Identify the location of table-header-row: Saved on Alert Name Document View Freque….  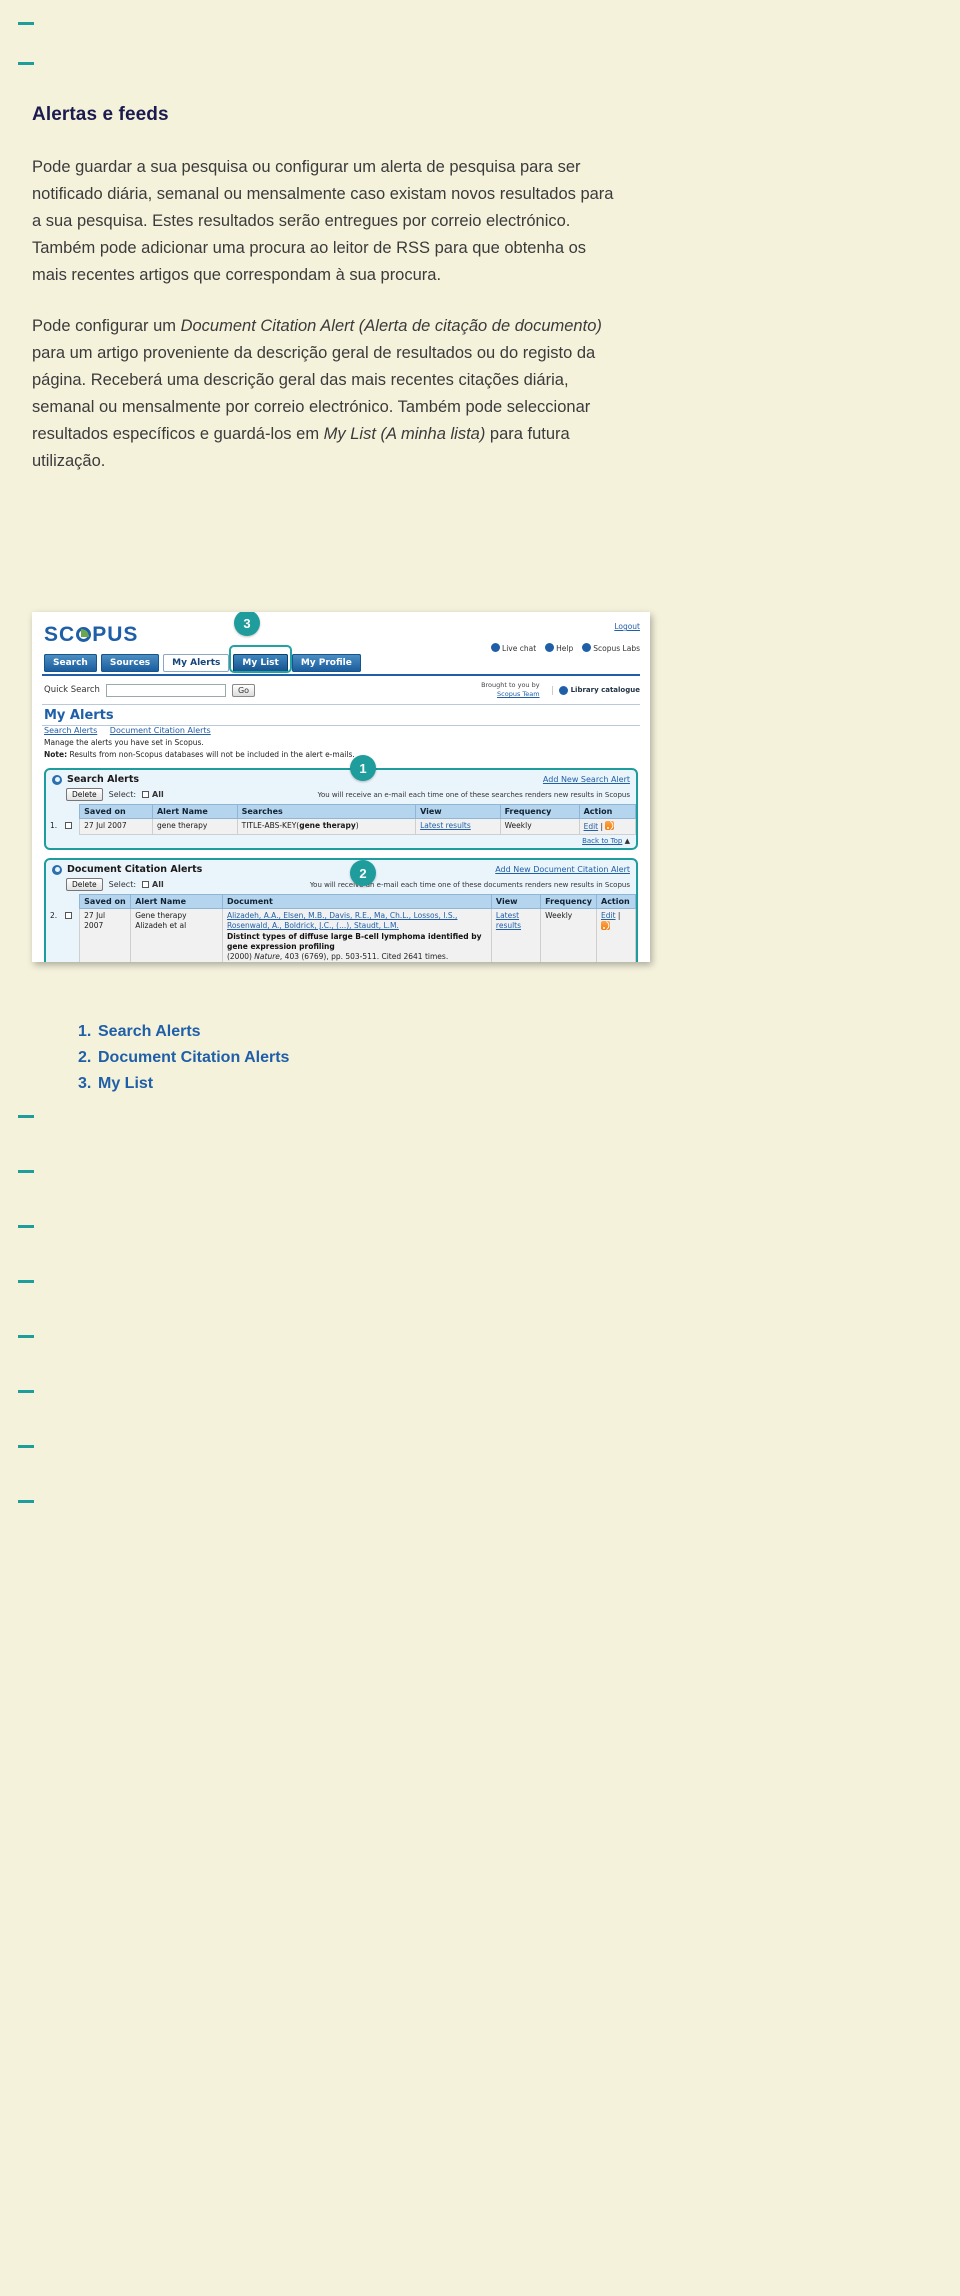
(341, 901).